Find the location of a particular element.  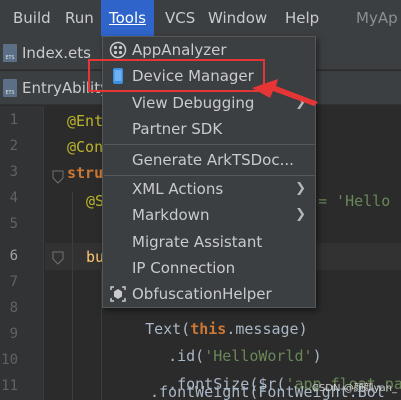

line-number: 7 is located at coordinates (13, 282).